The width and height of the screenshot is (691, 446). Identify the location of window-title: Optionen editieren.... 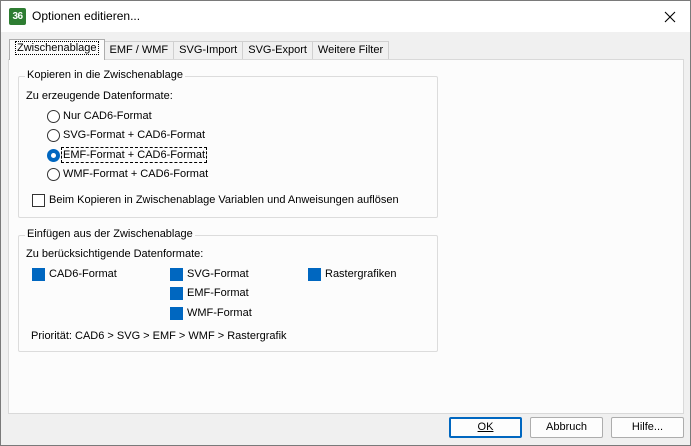
(86, 16).